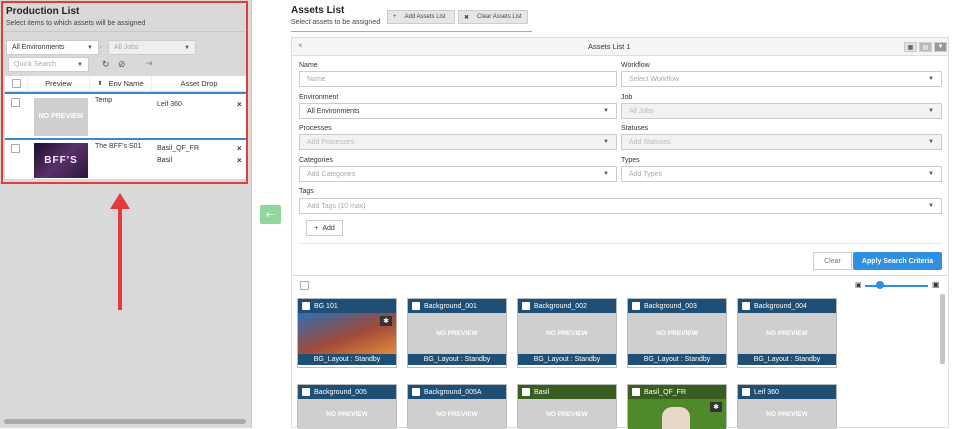 The height and width of the screenshot is (429, 955). Describe the element at coordinates (832, 261) in the screenshot. I see `clear-button: Clear` at that location.